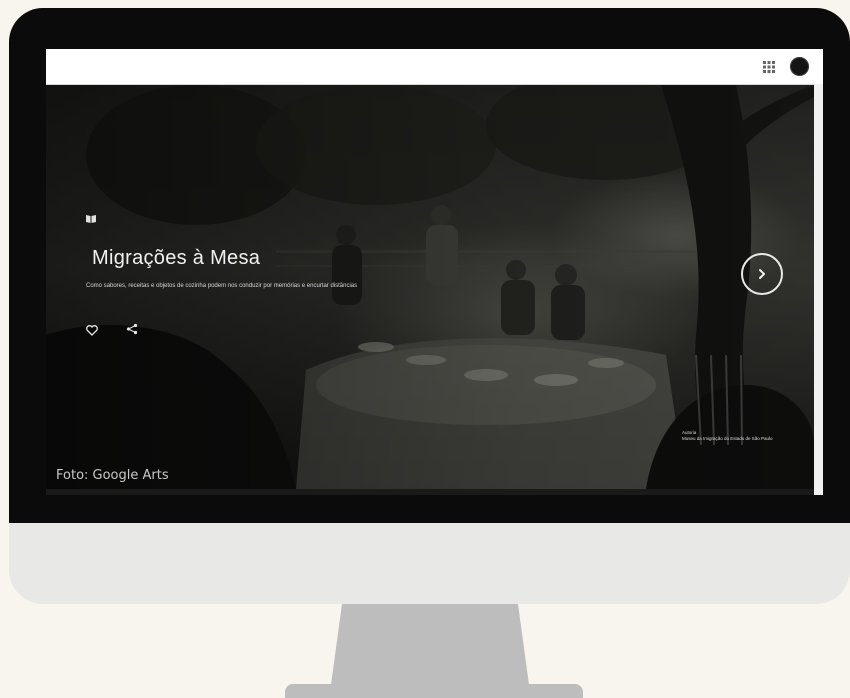 This screenshot has width=850, height=698. I want to click on share-icon, so click(132, 329).